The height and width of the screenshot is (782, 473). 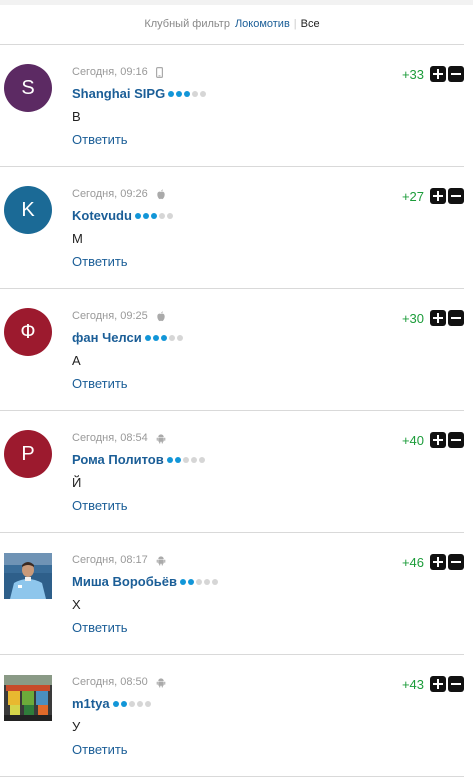 I want to click on comment-author: Shanghai SIPG, so click(x=118, y=93).